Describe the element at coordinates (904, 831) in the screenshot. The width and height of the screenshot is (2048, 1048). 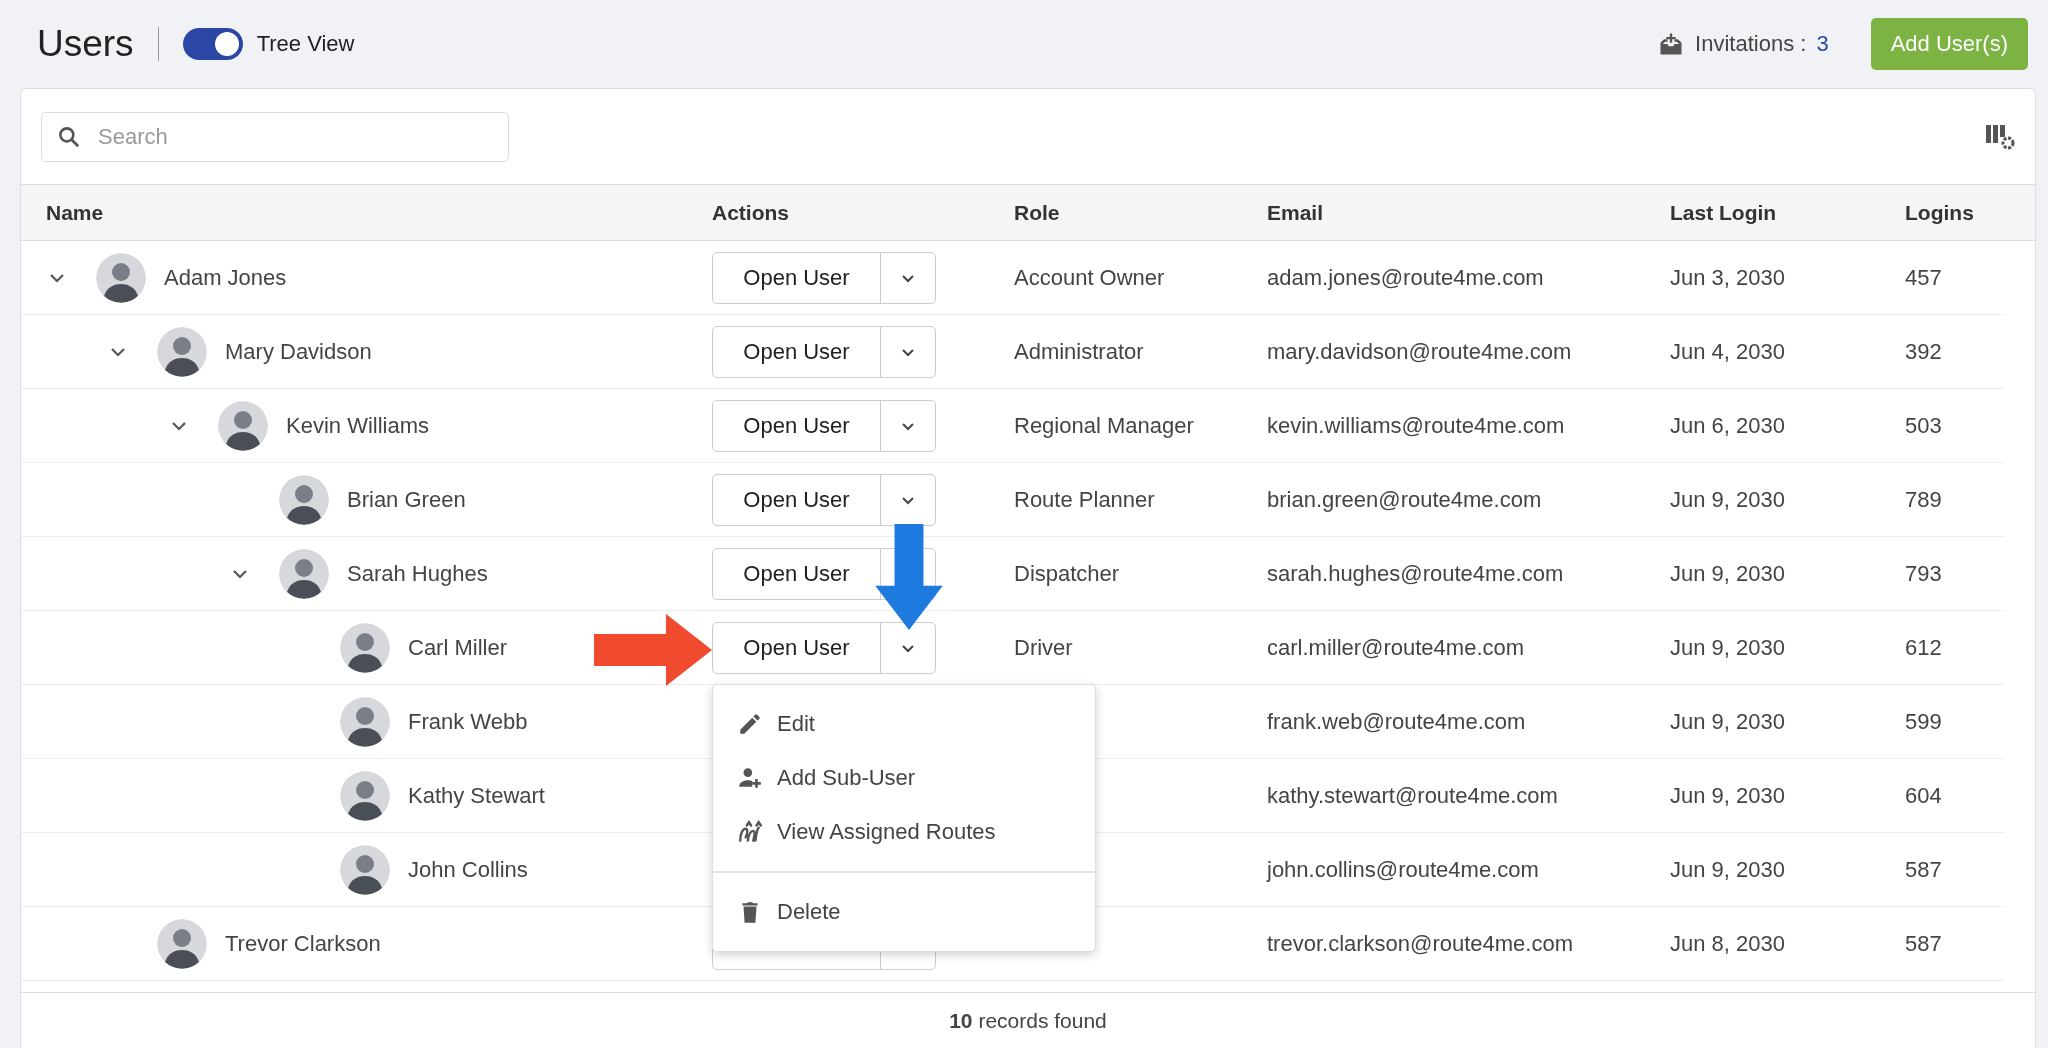
I see `menu-item: View Assigned Routes` at that location.